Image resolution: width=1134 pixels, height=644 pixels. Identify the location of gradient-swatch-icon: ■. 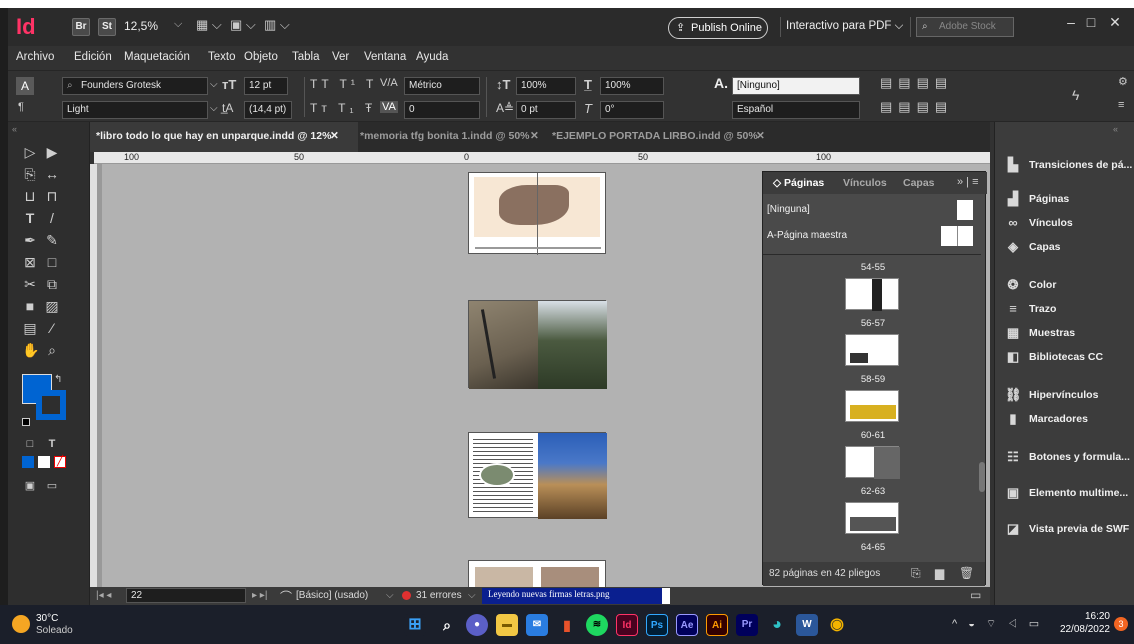
(30, 306).